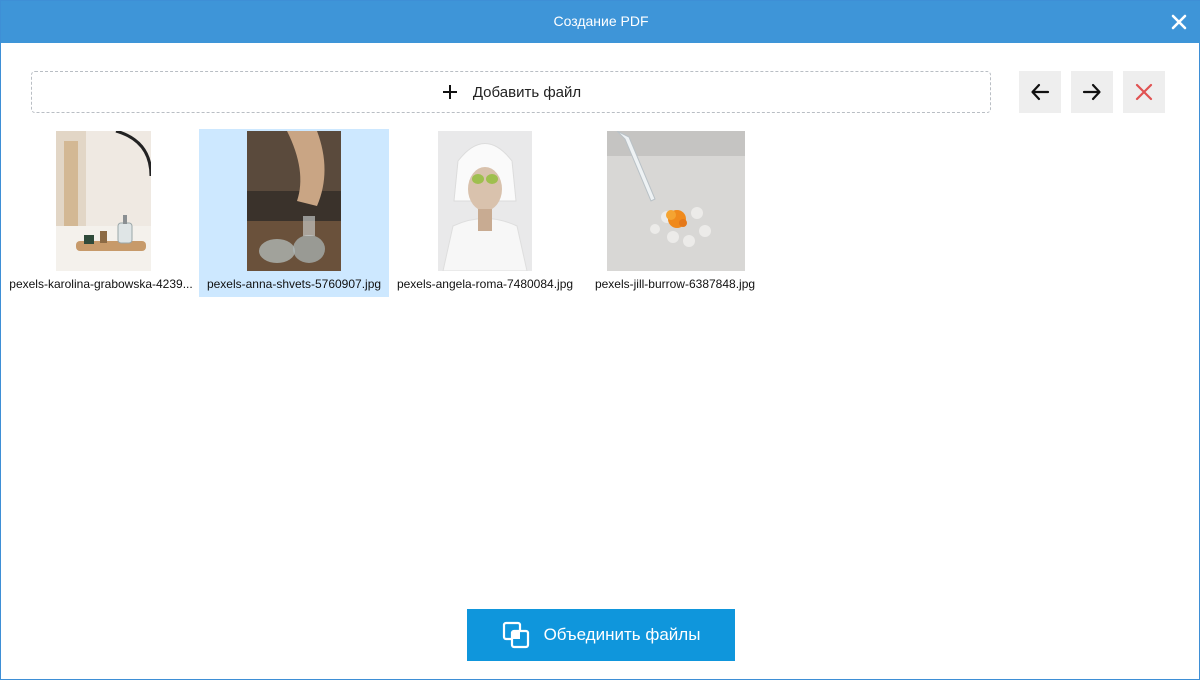  I want to click on file-name: pexels-angela-roma-7480084.jpg, so click(485, 284).